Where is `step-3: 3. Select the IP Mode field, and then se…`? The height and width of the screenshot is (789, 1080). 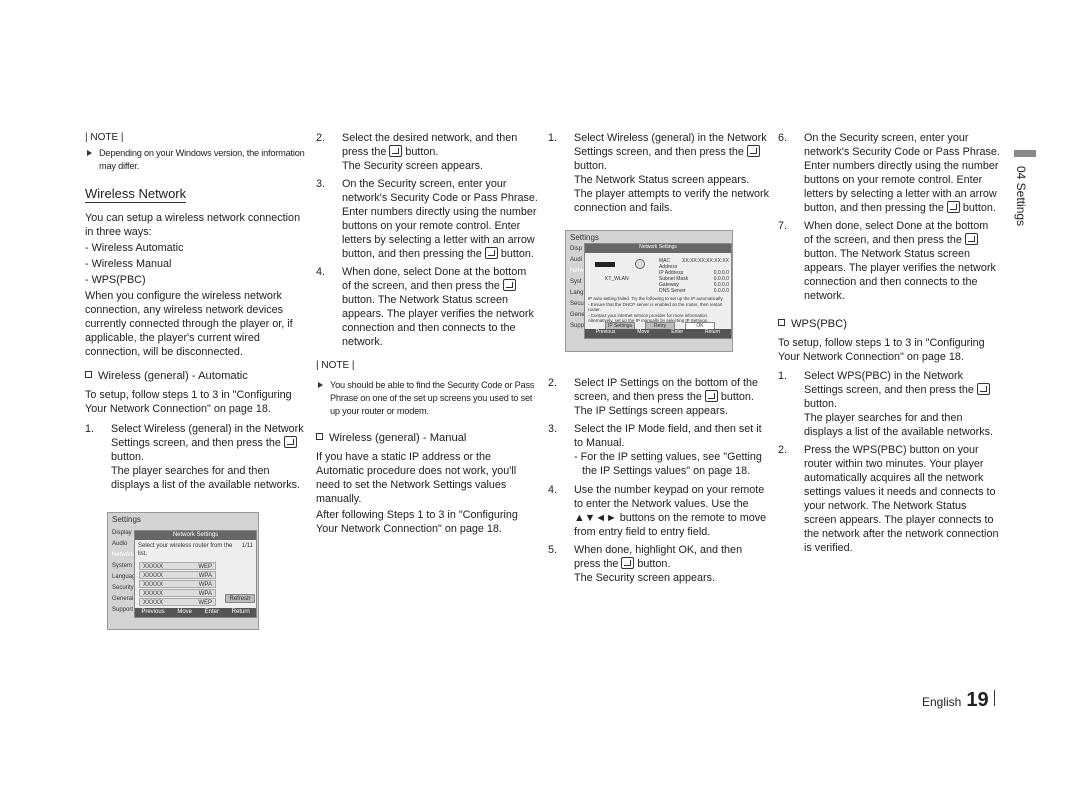 step-3: 3. Select the IP Mode field, and then se… is located at coordinates (655, 450).